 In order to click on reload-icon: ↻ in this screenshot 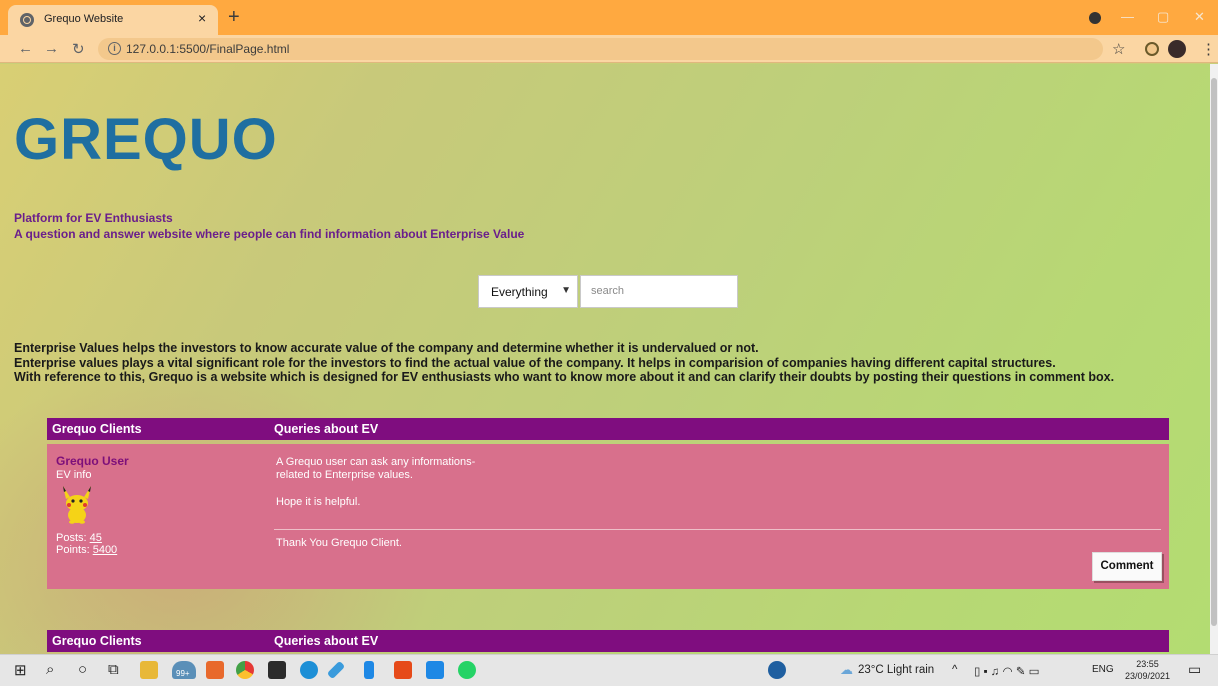, I will do `click(78, 49)`.